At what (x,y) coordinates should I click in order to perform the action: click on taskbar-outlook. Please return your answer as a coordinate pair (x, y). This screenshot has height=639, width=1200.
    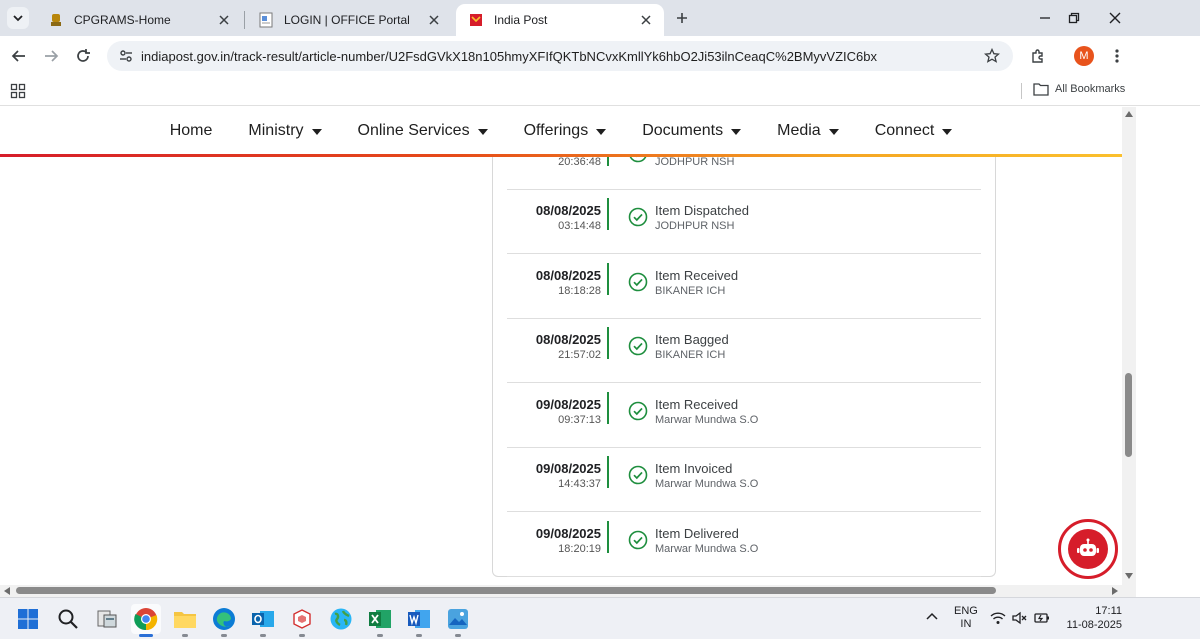
    Looking at the image, I should click on (263, 620).